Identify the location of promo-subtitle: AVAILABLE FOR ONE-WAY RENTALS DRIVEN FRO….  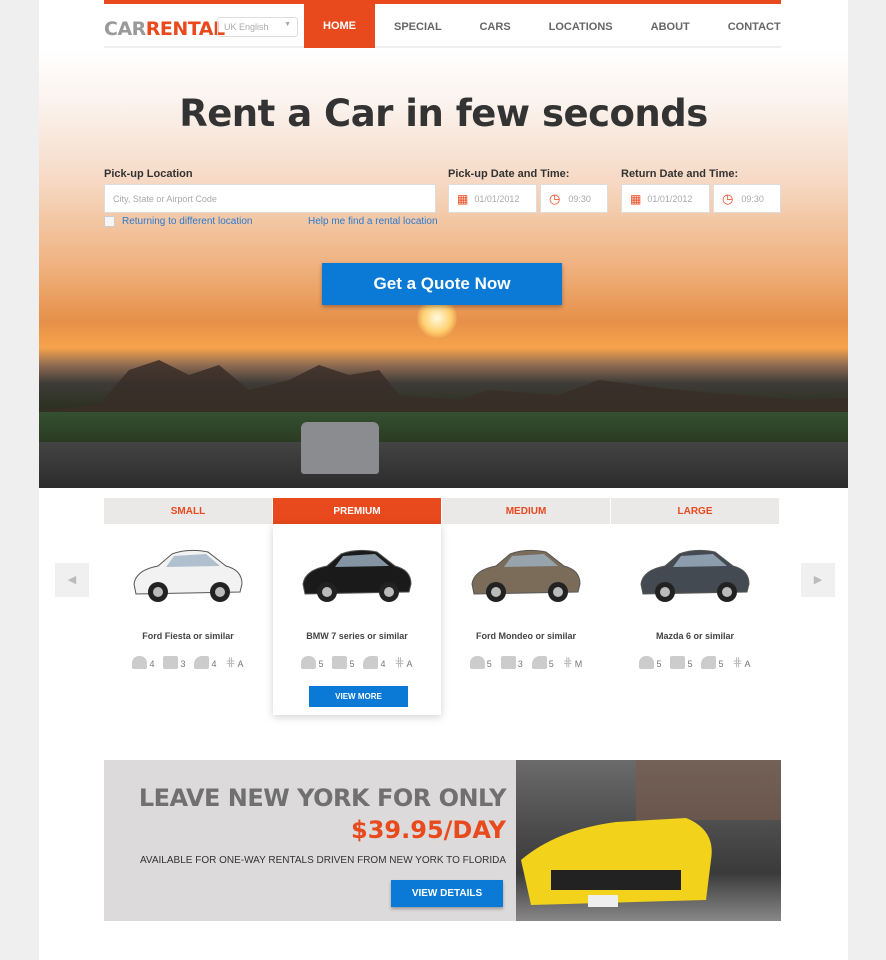
(323, 860).